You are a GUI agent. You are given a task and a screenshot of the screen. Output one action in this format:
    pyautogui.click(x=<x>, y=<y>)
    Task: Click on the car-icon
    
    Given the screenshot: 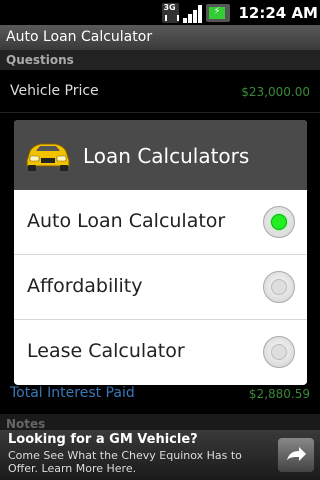 What is the action you would take?
    pyautogui.click(x=48, y=154)
    